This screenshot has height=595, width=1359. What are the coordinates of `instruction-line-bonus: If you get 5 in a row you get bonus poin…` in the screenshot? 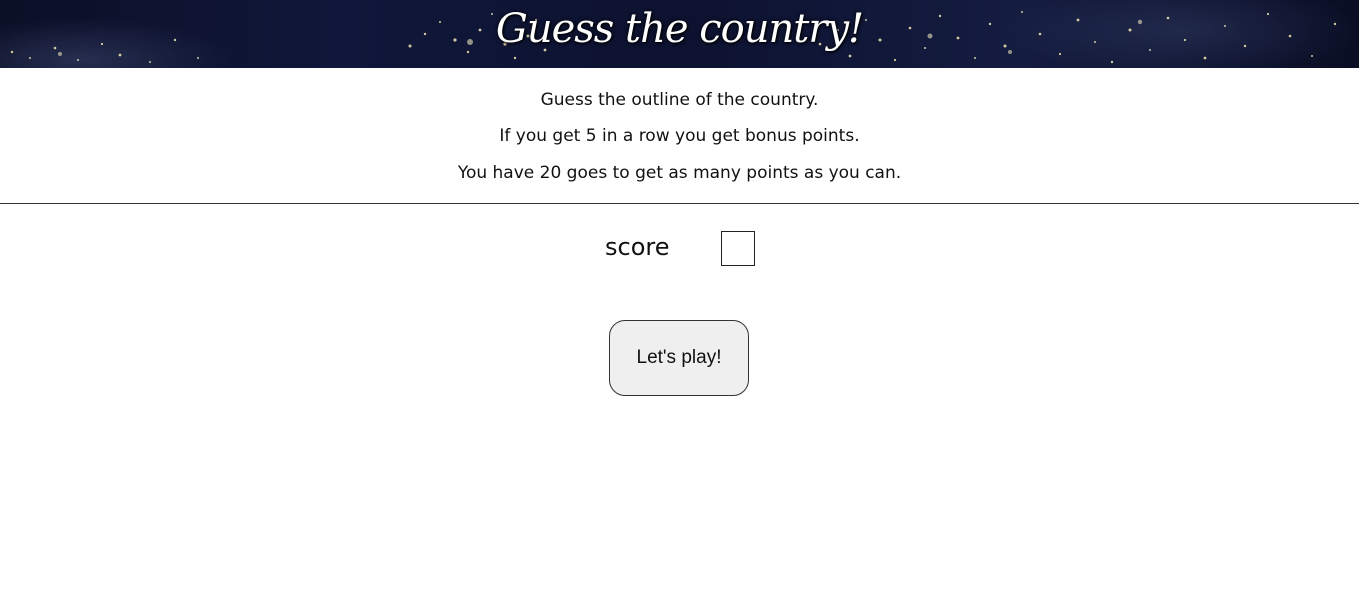 It's located at (679, 136).